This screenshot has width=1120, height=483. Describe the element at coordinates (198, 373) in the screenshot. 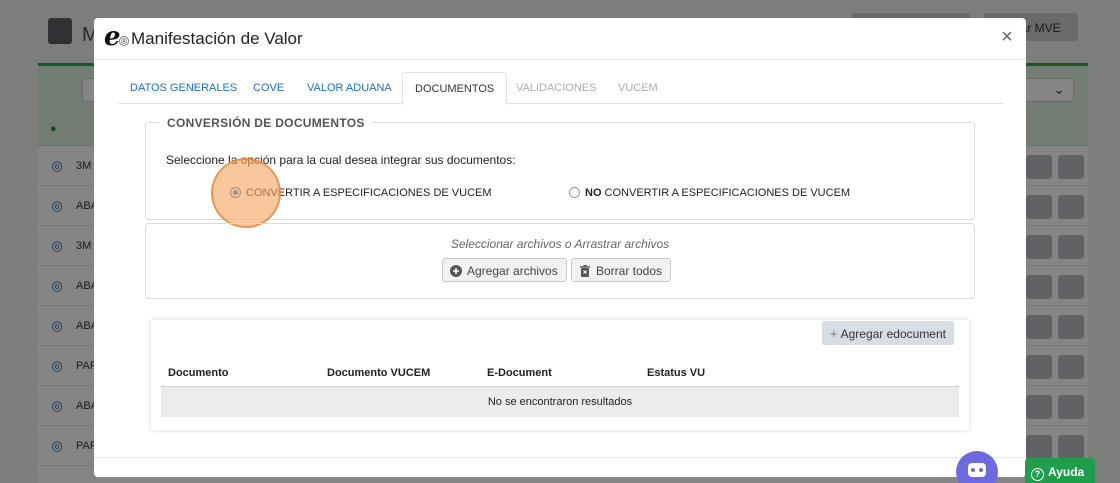

I see `column-header-documento: Documento` at that location.